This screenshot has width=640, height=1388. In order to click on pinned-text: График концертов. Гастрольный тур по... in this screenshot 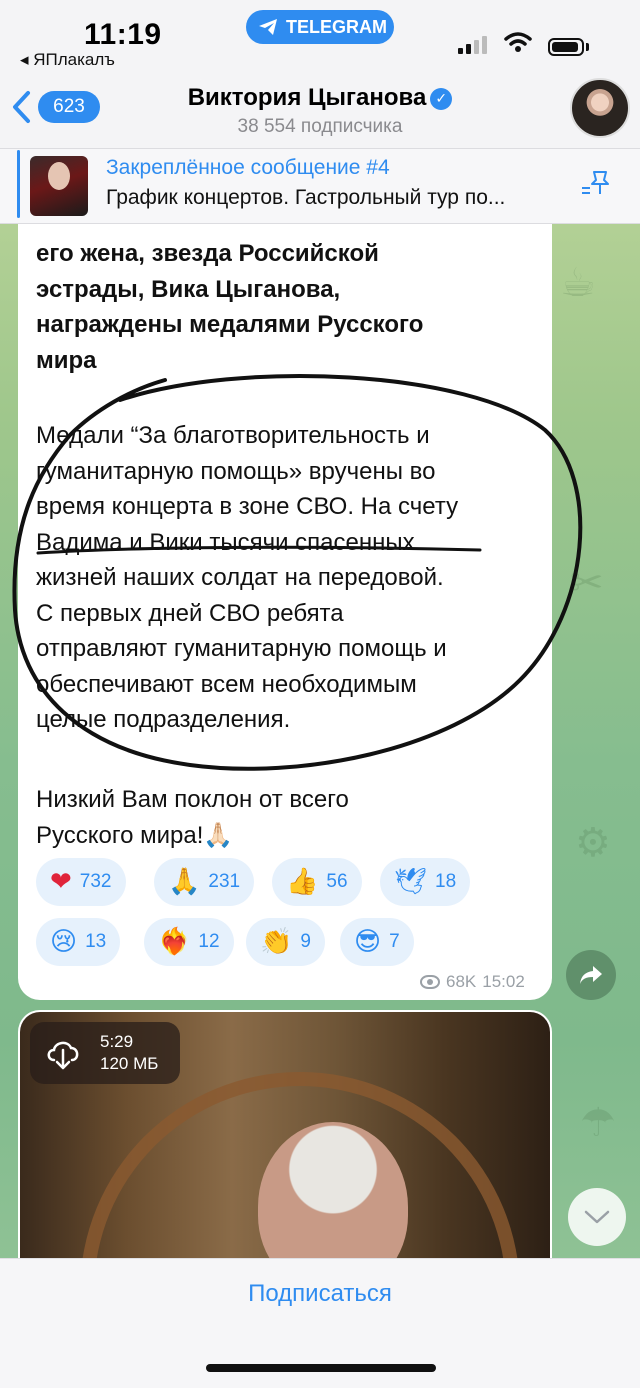, I will do `click(306, 197)`.